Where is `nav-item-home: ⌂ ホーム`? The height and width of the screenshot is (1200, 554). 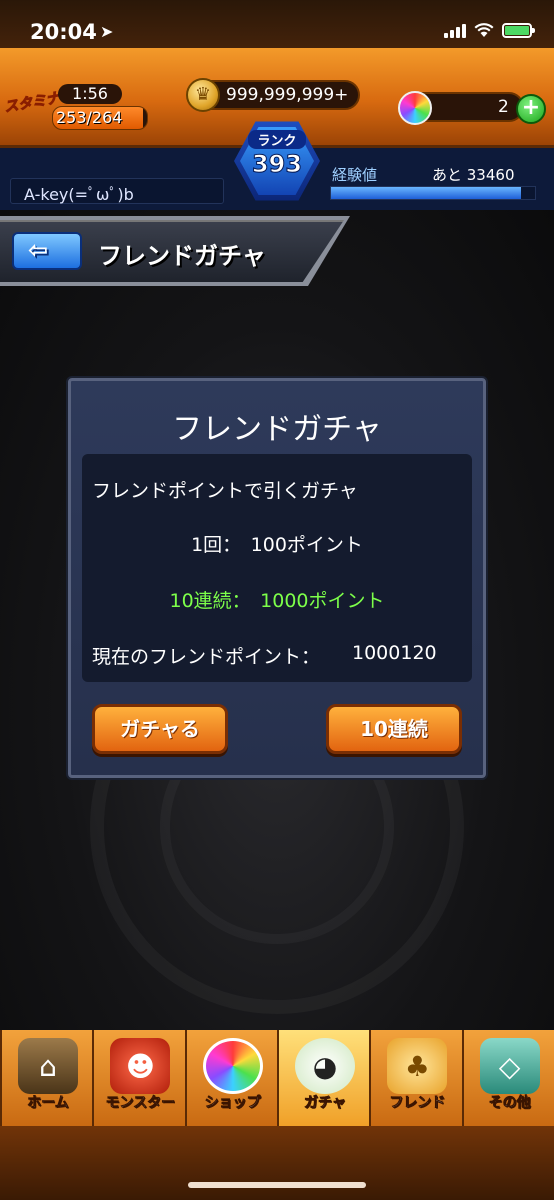 nav-item-home: ⌂ ホーム is located at coordinates (46, 1078).